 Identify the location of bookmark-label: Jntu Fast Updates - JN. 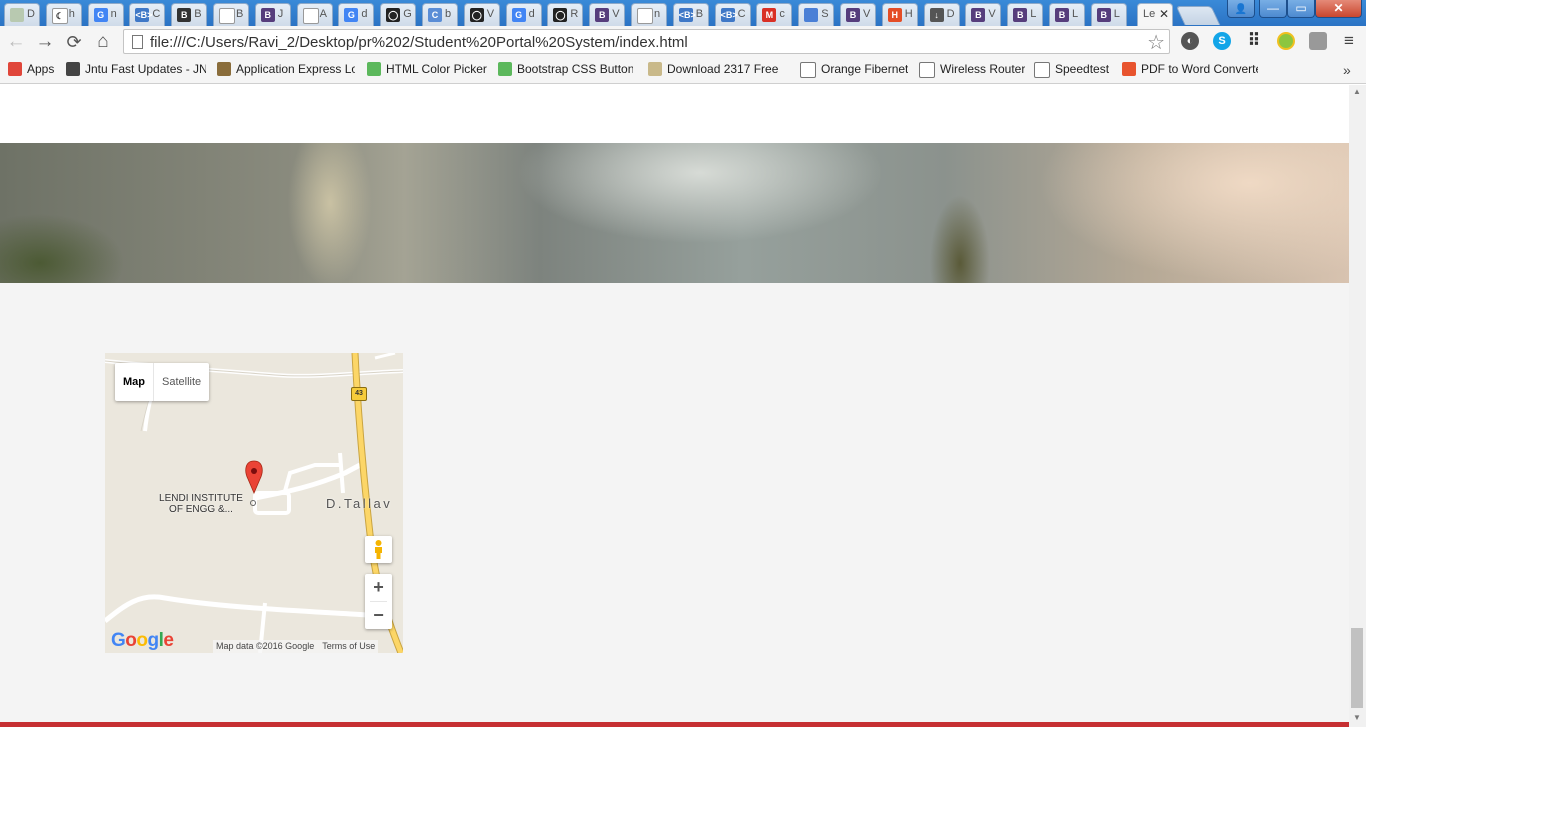
(145, 69).